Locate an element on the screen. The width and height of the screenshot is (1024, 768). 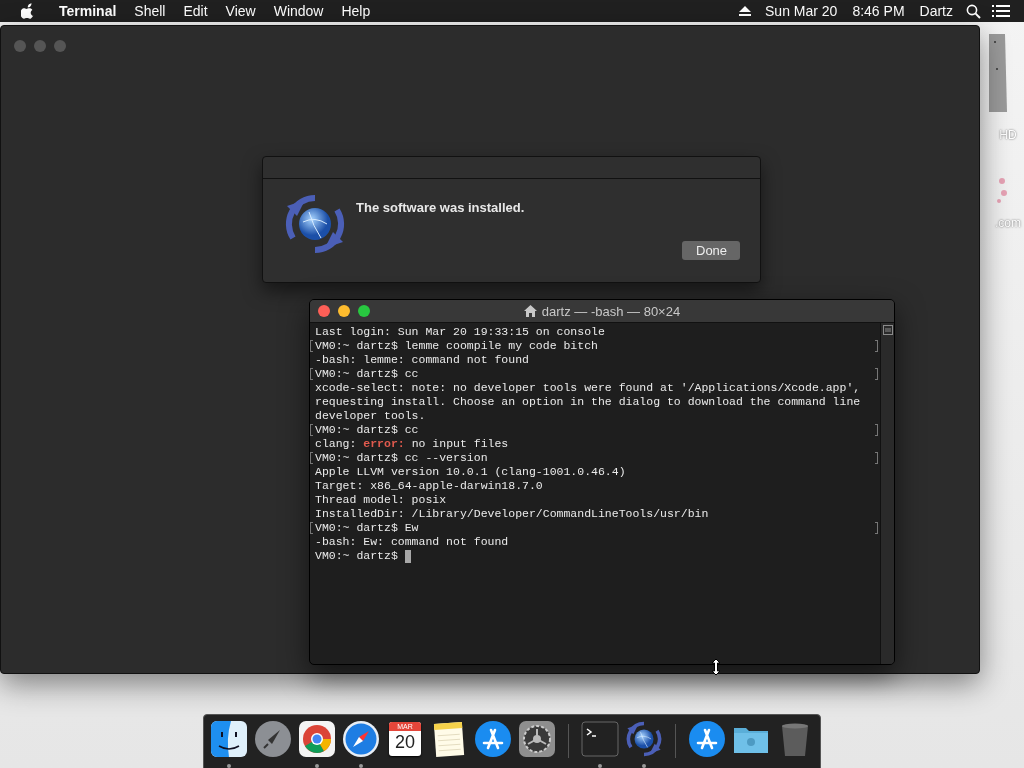
window-title: dartz — -bash — 80×24 is located at coordinates (611, 311).